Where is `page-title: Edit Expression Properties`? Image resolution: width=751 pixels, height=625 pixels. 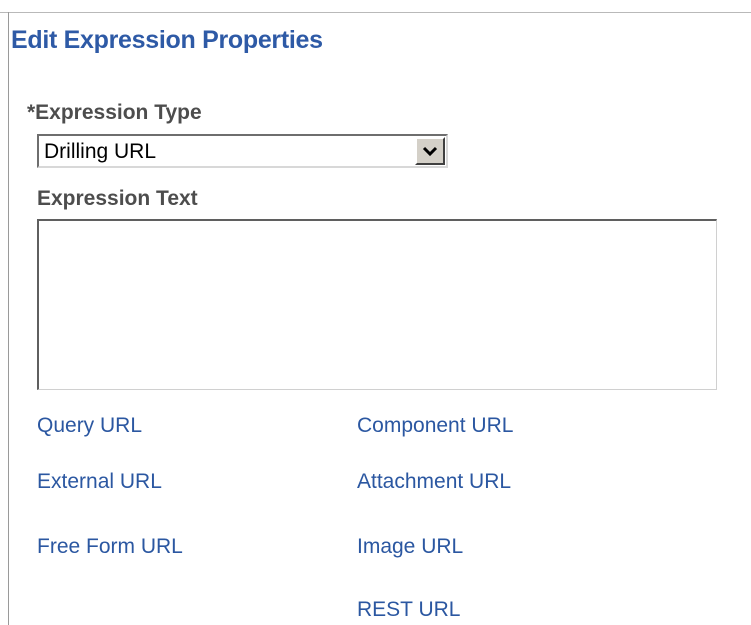
page-title: Edit Expression Properties is located at coordinates (167, 40).